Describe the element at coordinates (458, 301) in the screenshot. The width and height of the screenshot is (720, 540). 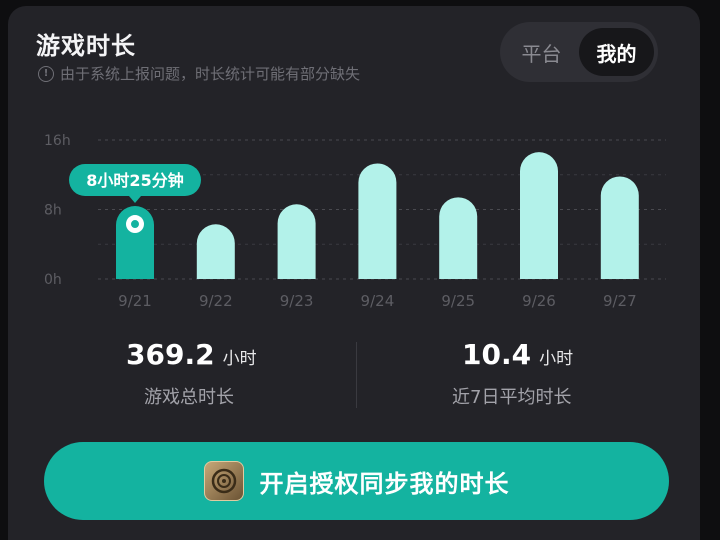
I see `x-tick-label: 9/25` at that location.